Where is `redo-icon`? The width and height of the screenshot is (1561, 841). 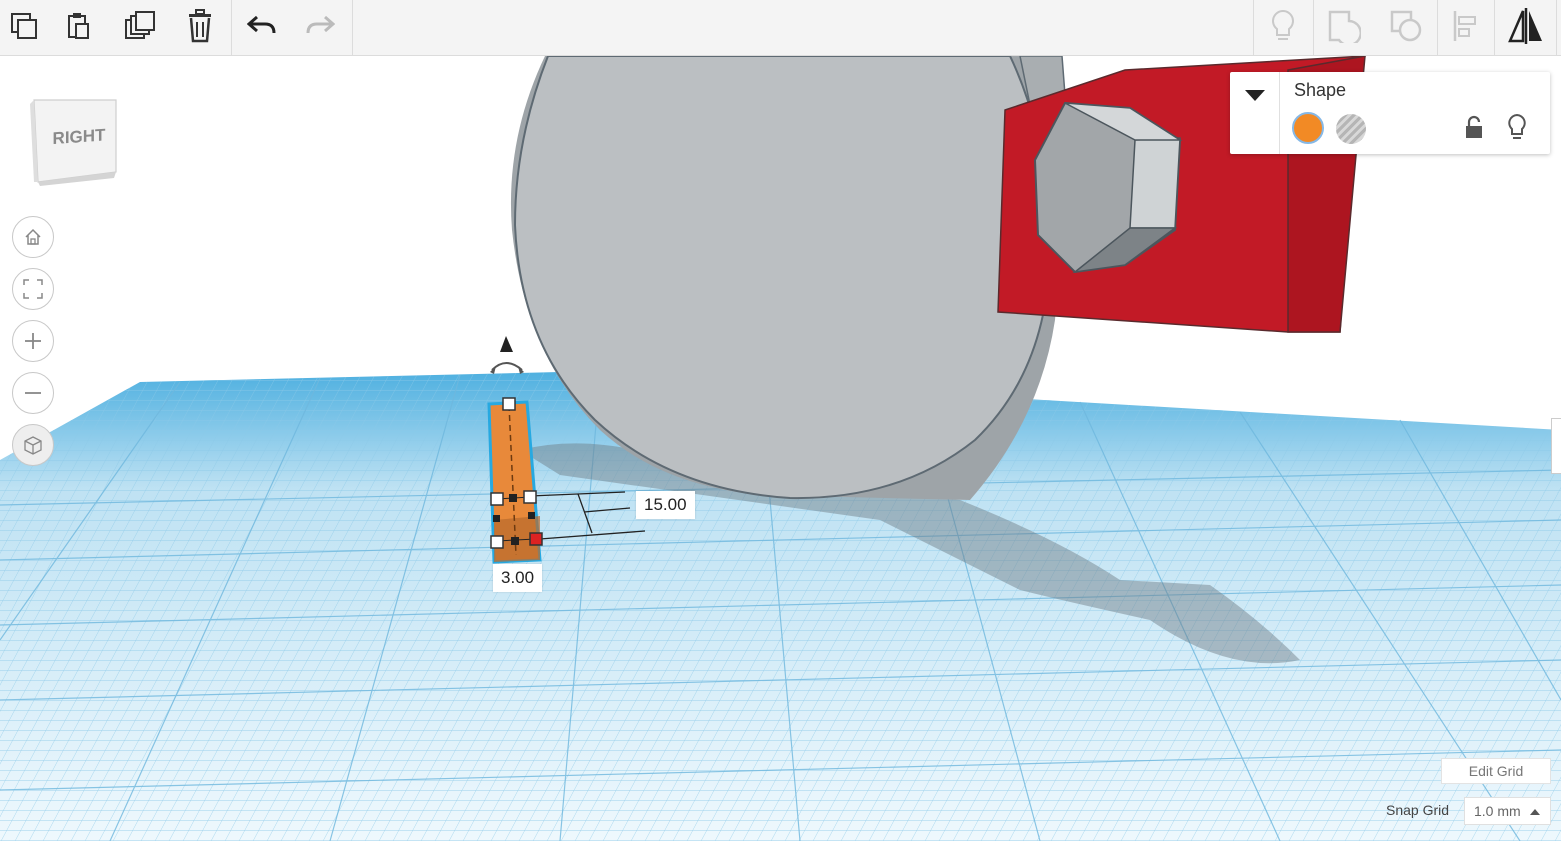 redo-icon is located at coordinates (320, 26).